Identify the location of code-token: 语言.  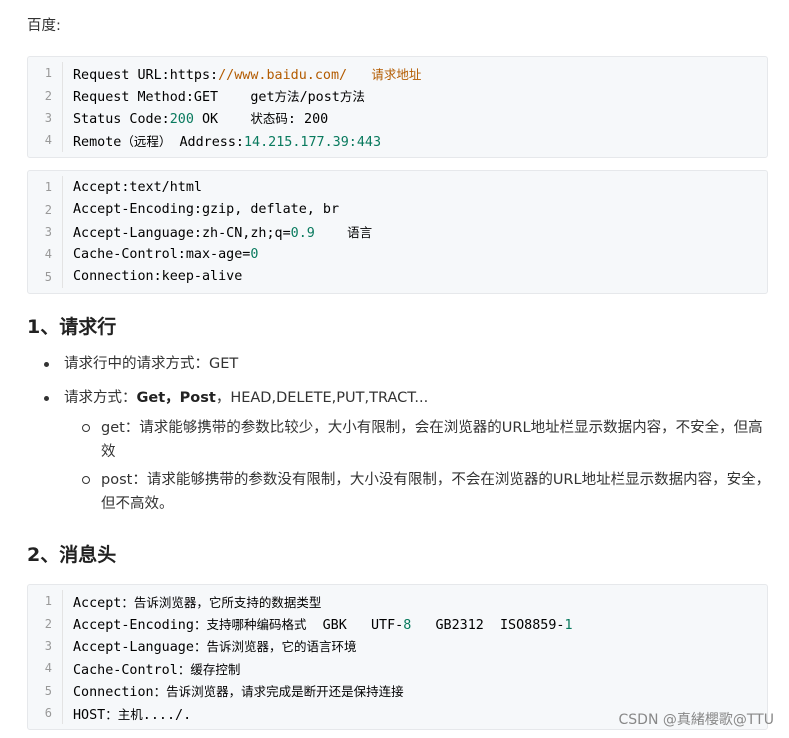
(360, 233).